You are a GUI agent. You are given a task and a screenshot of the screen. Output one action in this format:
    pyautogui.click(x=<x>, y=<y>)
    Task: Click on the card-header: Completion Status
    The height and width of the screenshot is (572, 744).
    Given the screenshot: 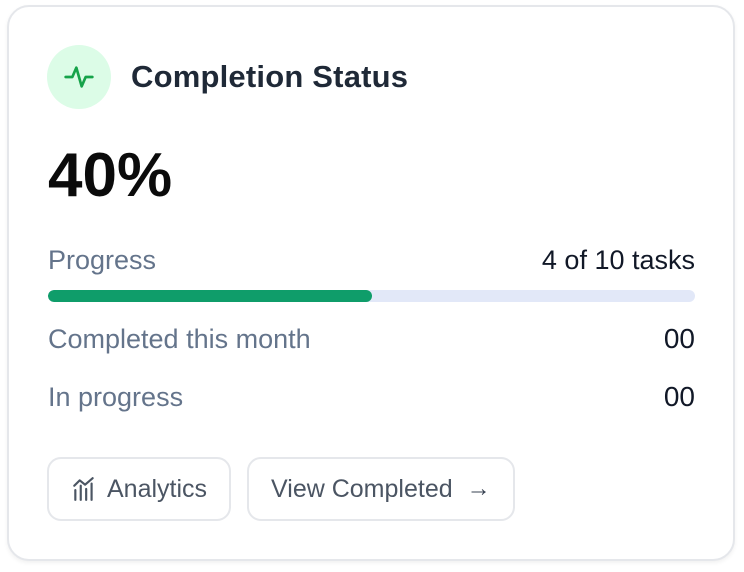 What is the action you would take?
    pyautogui.click(x=227, y=77)
    